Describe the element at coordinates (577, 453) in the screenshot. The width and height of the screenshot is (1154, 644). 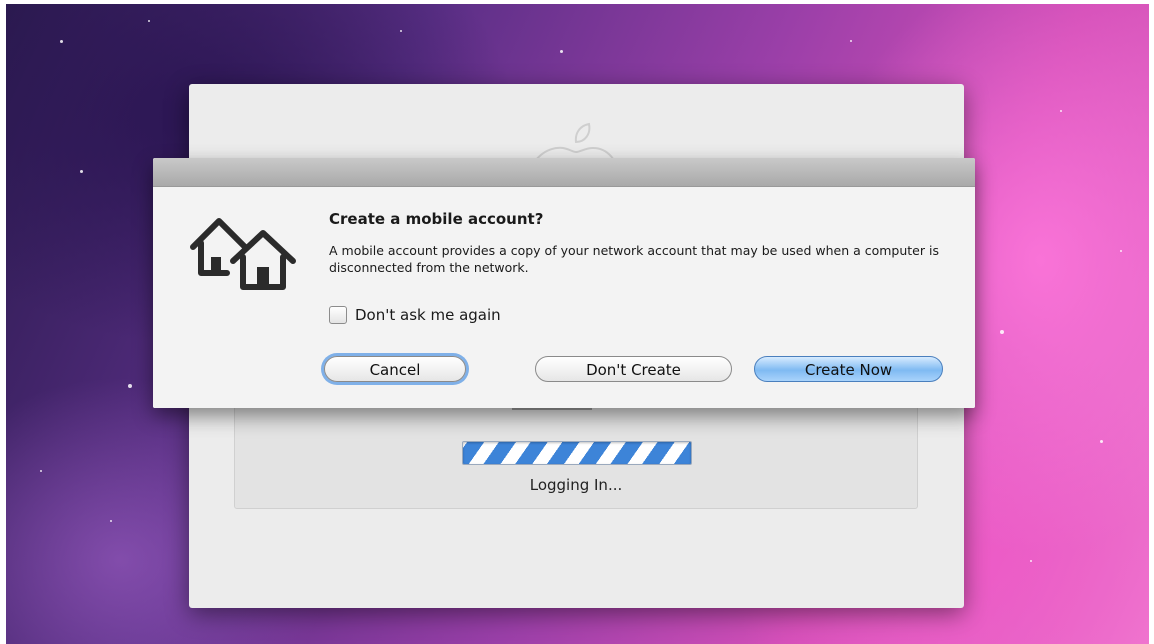
I see `progress-bar` at that location.